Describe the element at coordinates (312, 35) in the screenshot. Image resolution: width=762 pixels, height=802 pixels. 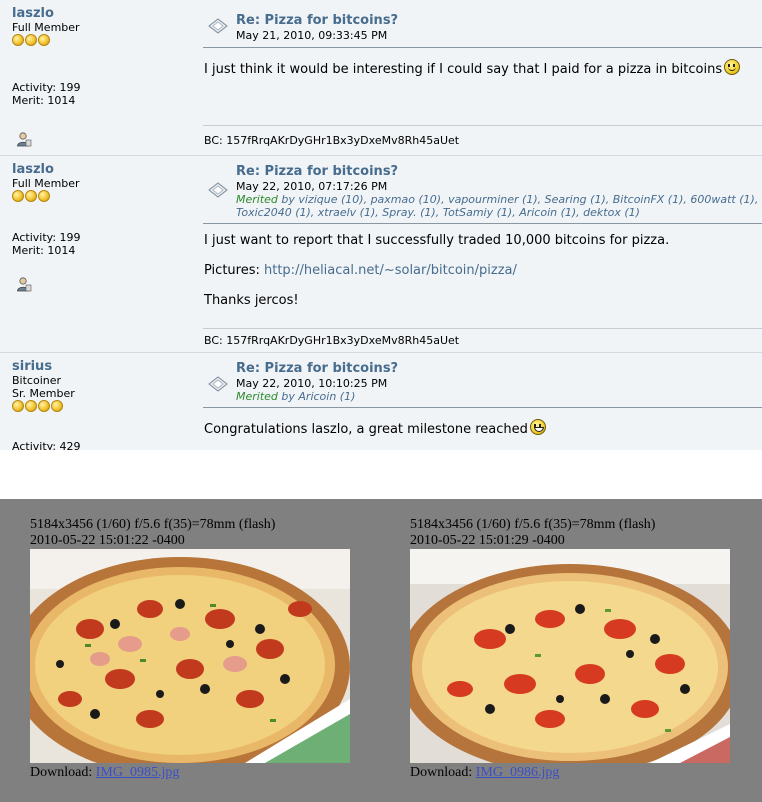
I see `post-date: May 21, 2010, 09:33:45 PM` at that location.